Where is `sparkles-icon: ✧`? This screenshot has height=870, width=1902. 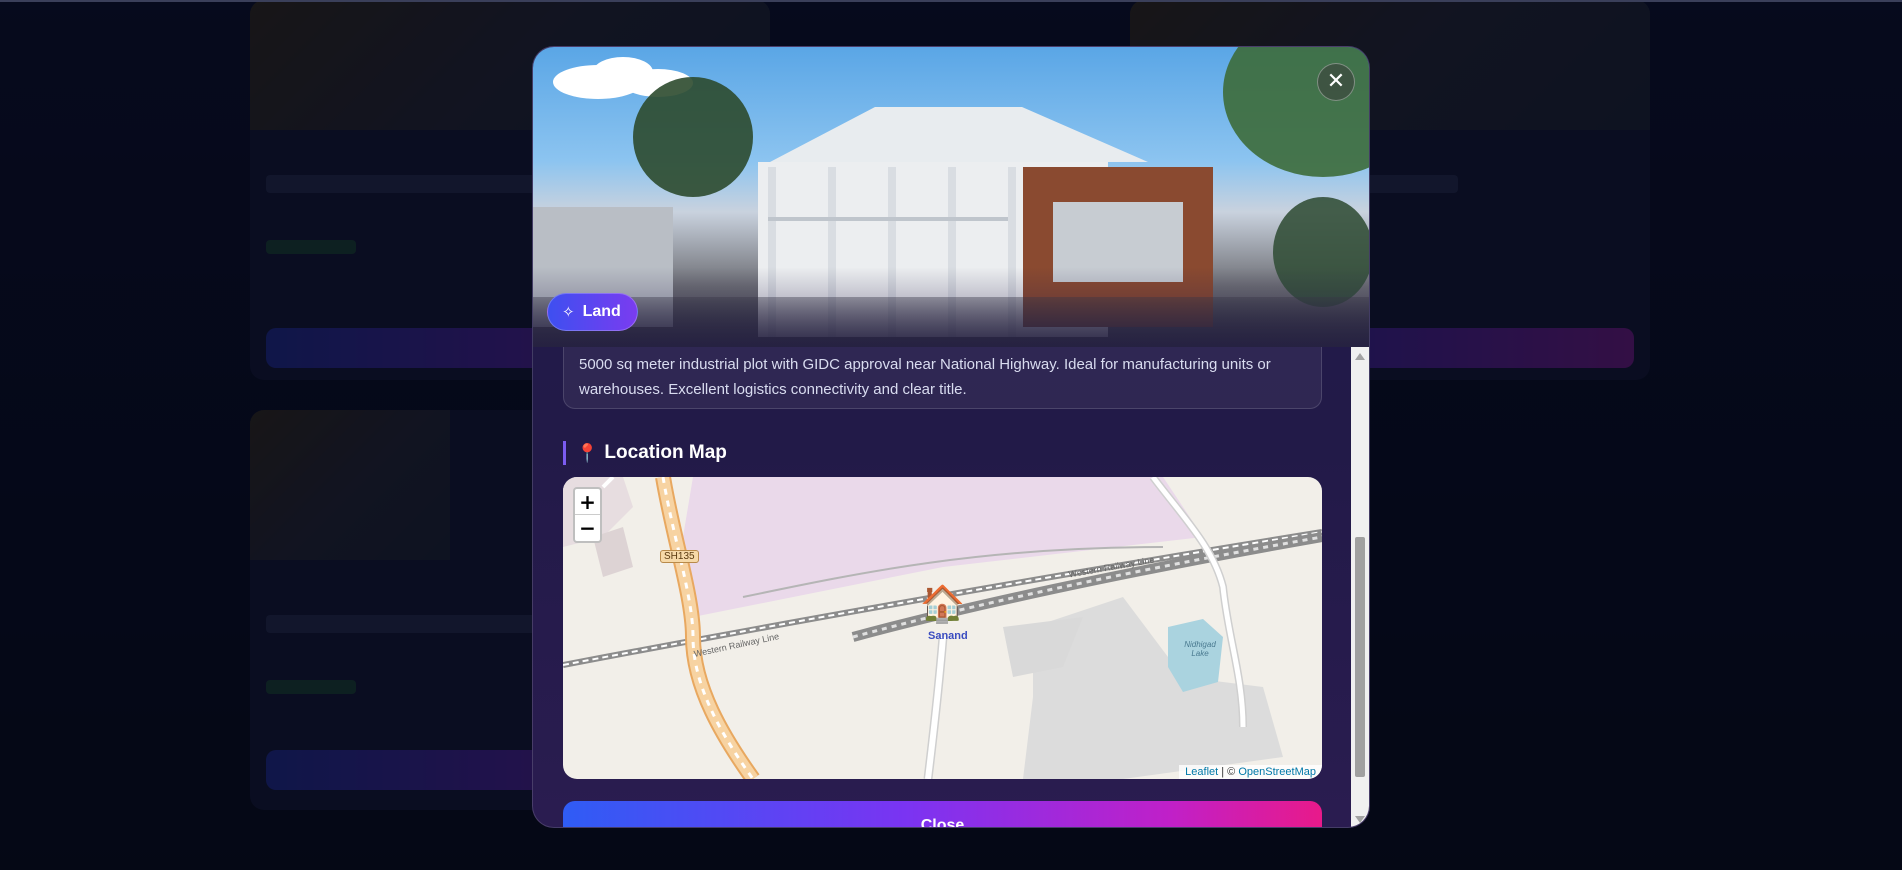
sparkles-icon: ✧ is located at coordinates (568, 312).